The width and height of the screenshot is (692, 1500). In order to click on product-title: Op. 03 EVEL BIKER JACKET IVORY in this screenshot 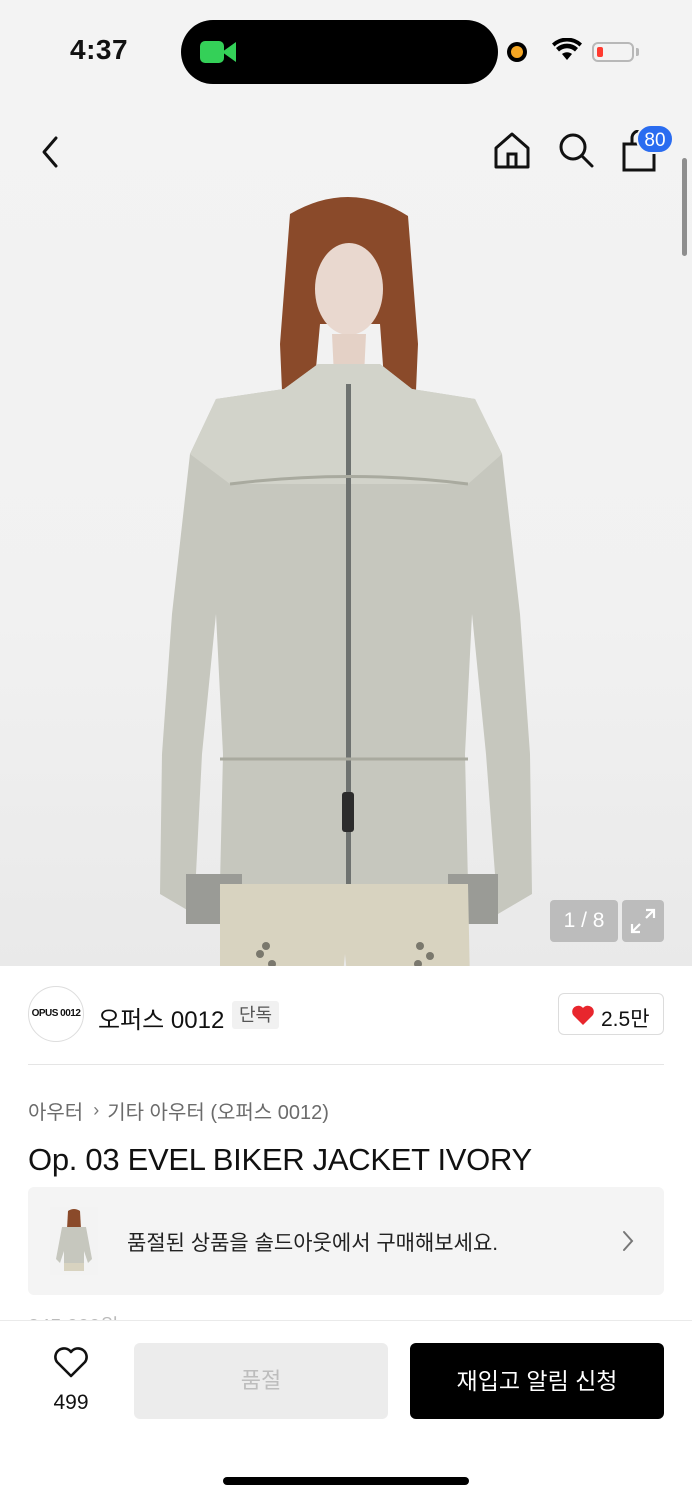, I will do `click(280, 1159)`.